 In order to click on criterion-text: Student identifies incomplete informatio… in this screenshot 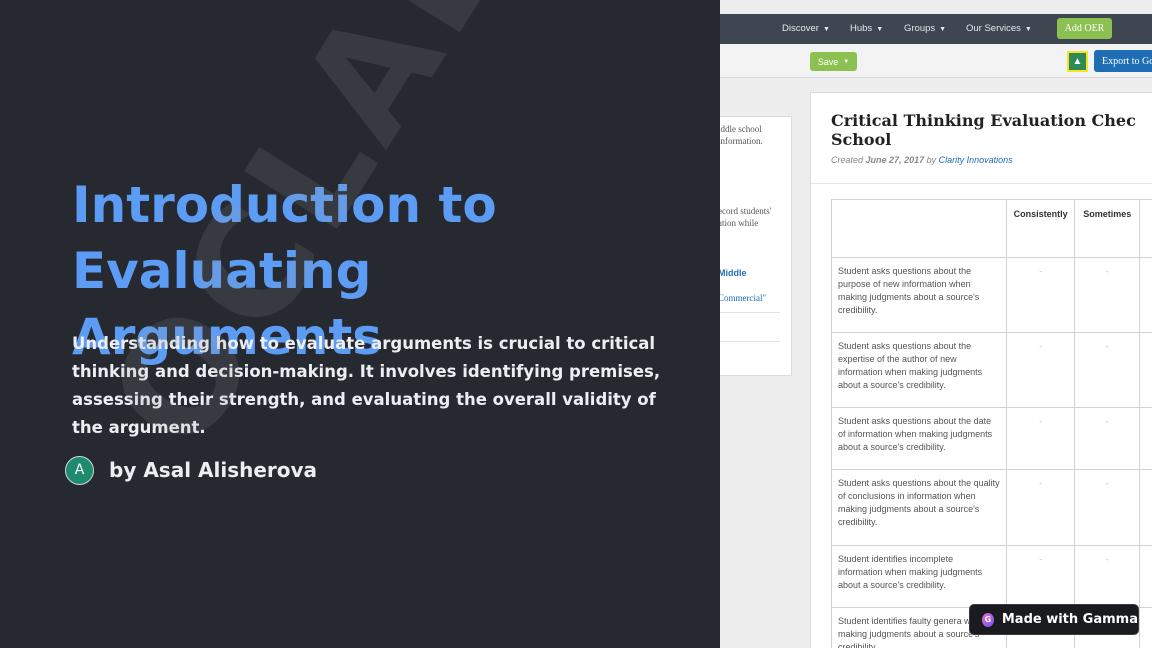, I will do `click(919, 576)`.